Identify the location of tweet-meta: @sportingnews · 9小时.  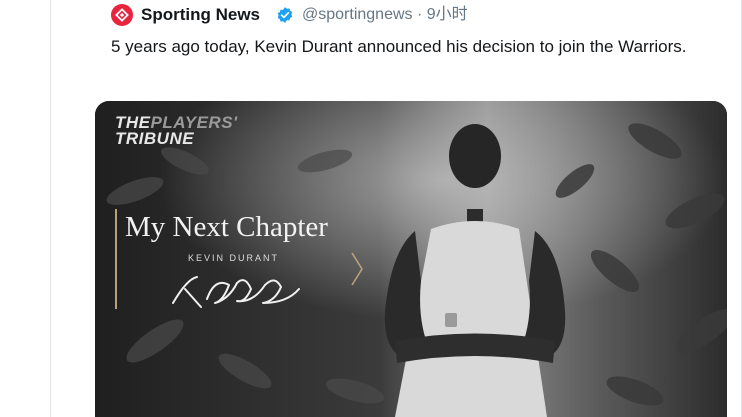
(385, 15).